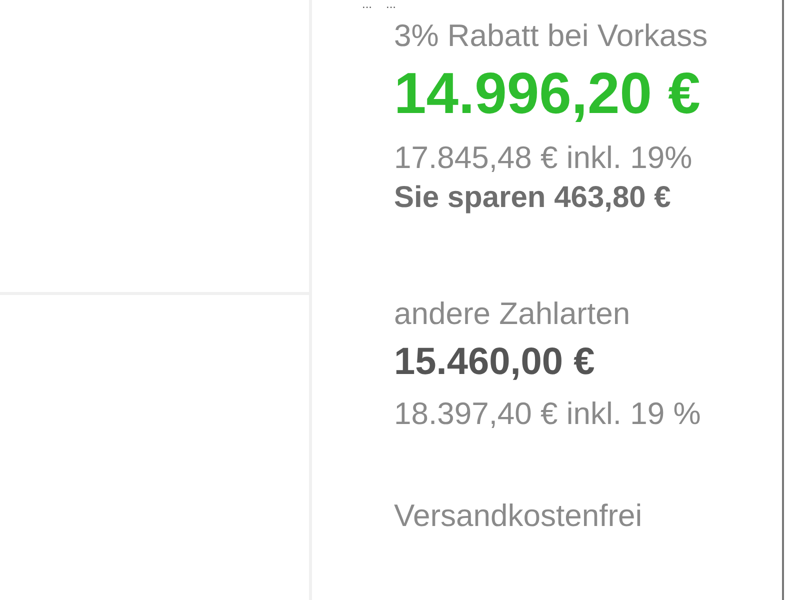 Image resolution: width=800 pixels, height=600 pixels. What do you see at coordinates (519, 516) in the screenshot?
I see `shipping-label: Versandkostenfrei` at bounding box center [519, 516].